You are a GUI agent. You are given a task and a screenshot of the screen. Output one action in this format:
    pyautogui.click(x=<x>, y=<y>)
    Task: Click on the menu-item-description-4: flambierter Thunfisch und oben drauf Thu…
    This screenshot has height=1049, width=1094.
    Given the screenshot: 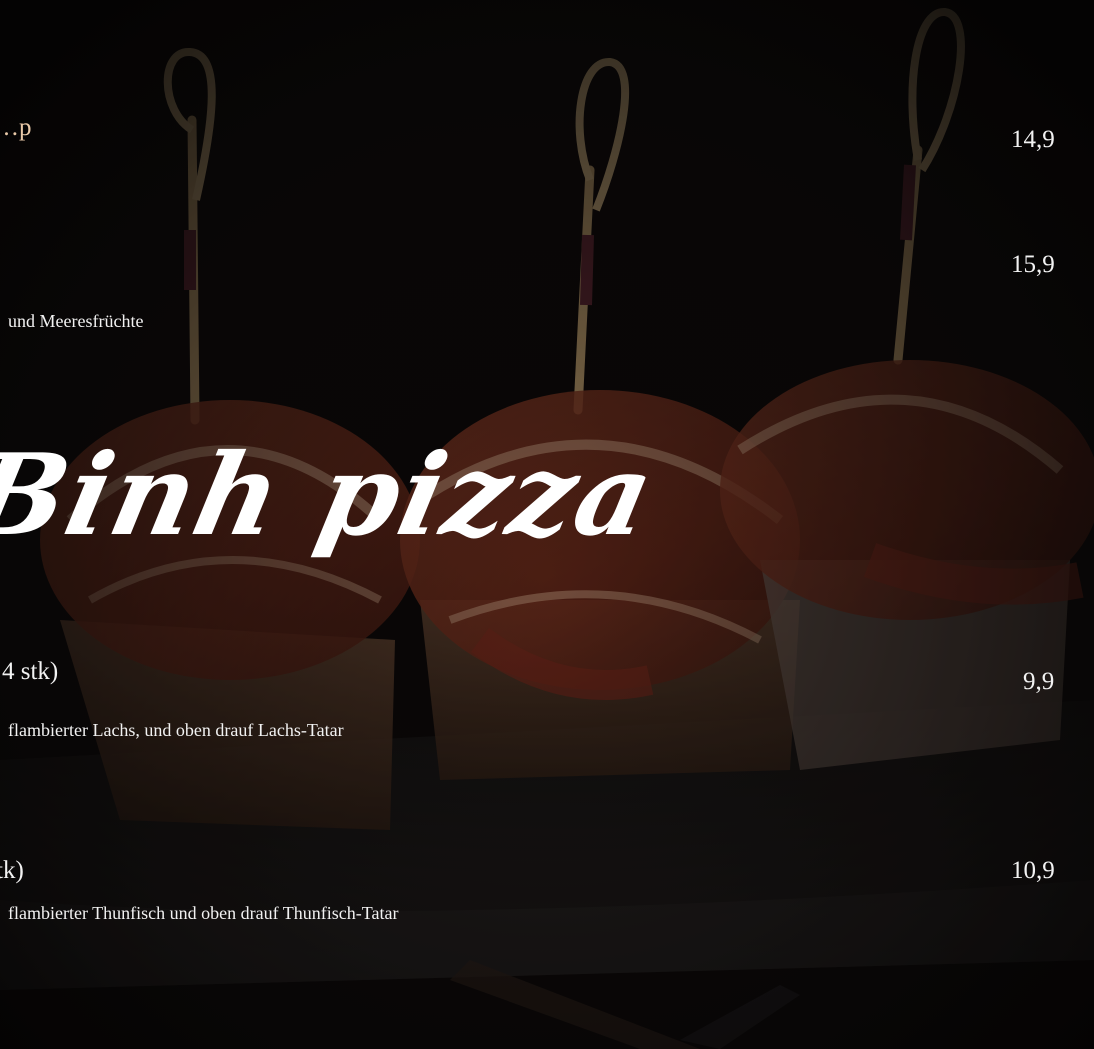 What is the action you would take?
    pyautogui.click(x=203, y=913)
    